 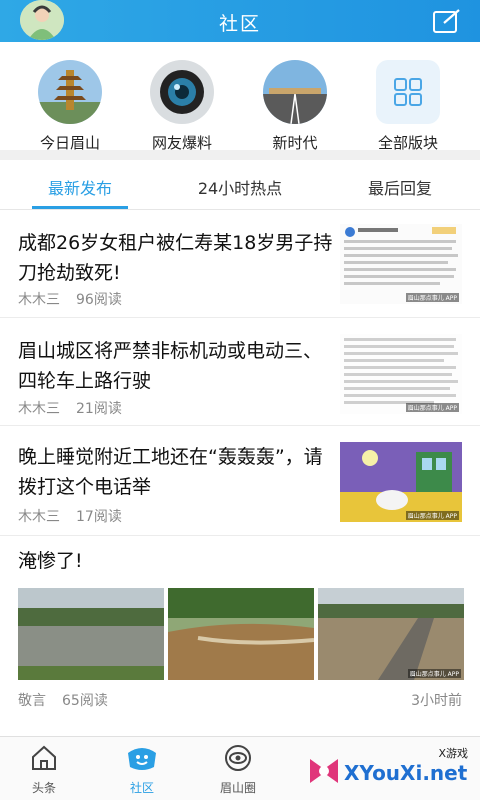 What do you see at coordinates (141, 788) in the screenshot?
I see `nav-label: 社区` at bounding box center [141, 788].